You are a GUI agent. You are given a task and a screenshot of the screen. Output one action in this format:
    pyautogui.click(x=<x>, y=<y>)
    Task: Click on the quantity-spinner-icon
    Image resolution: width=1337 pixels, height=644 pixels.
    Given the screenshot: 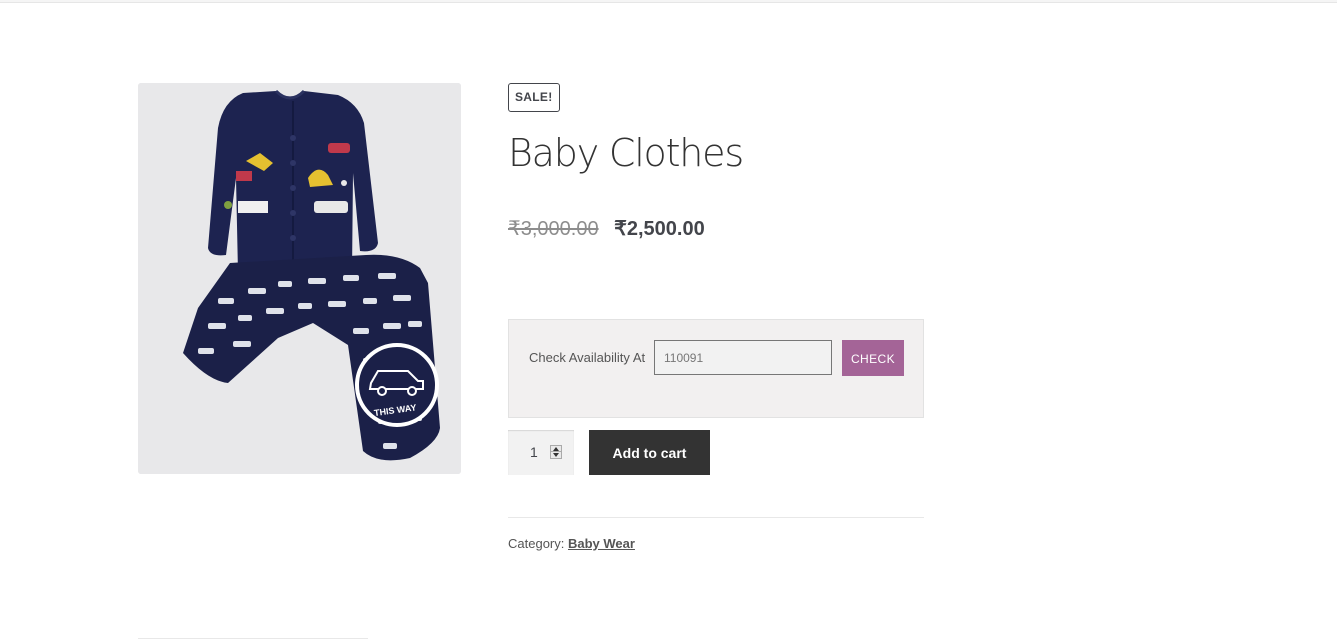 What is the action you would take?
    pyautogui.click(x=556, y=452)
    